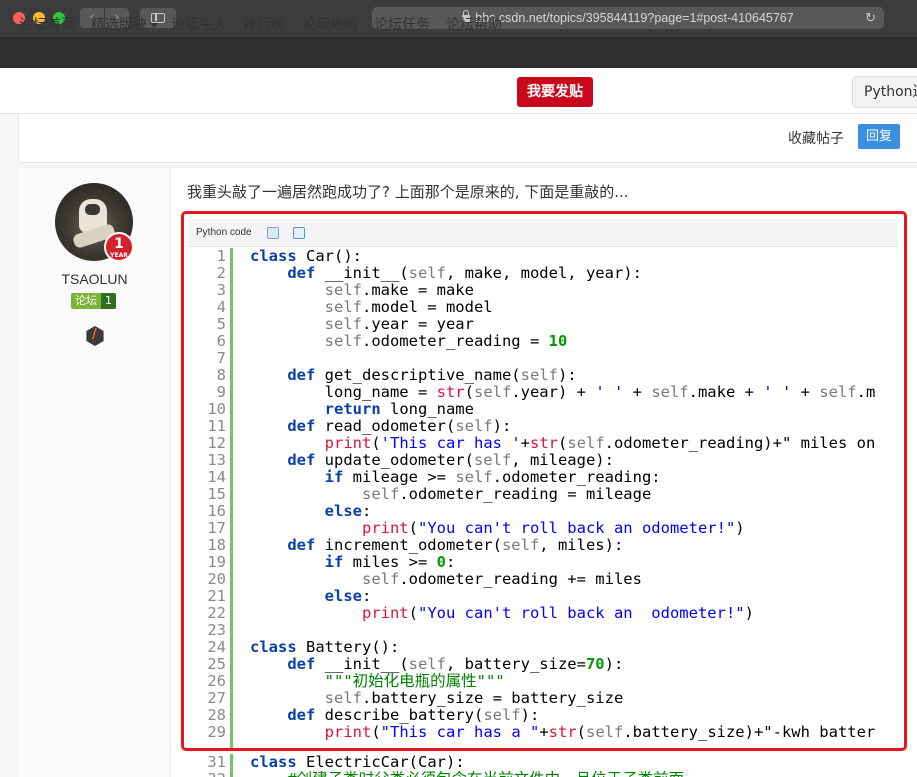 This screenshot has width=917, height=777. Describe the element at coordinates (154, 25) in the screenshot. I see `caret-down-icon` at that location.